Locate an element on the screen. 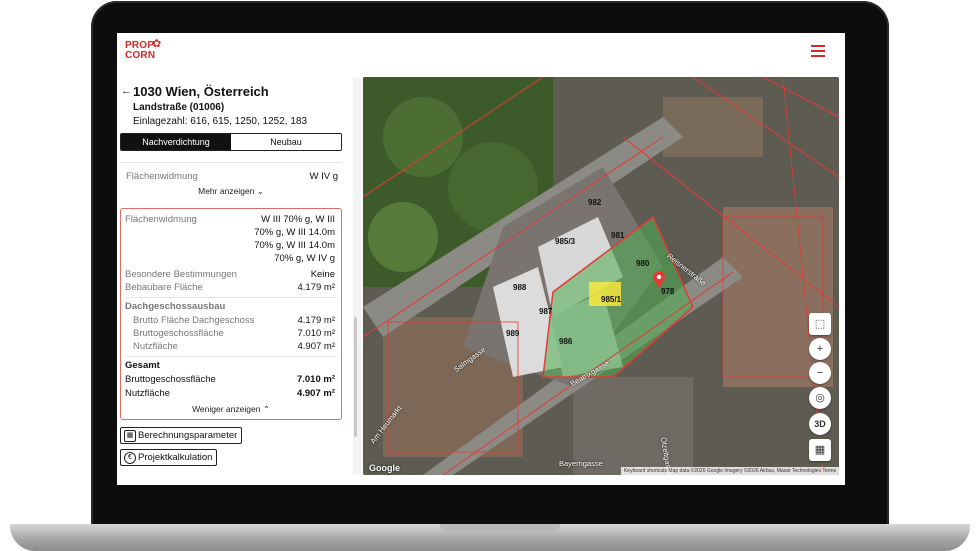 Image resolution: width=980 pixels, height=551 pixels. dg-nutzflaeche-label: Nutzfläche is located at coordinates (155, 346).